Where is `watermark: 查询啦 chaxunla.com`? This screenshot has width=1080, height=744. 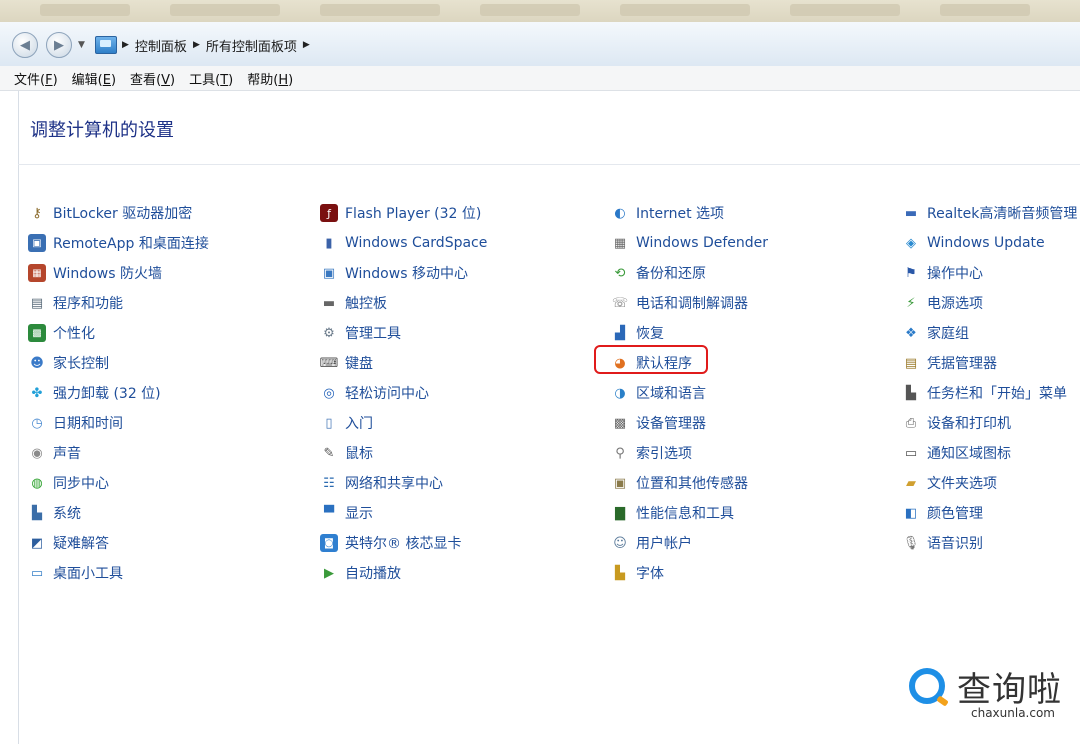
watermark: 查询啦 chaxunla.com is located at coordinates (990, 691).